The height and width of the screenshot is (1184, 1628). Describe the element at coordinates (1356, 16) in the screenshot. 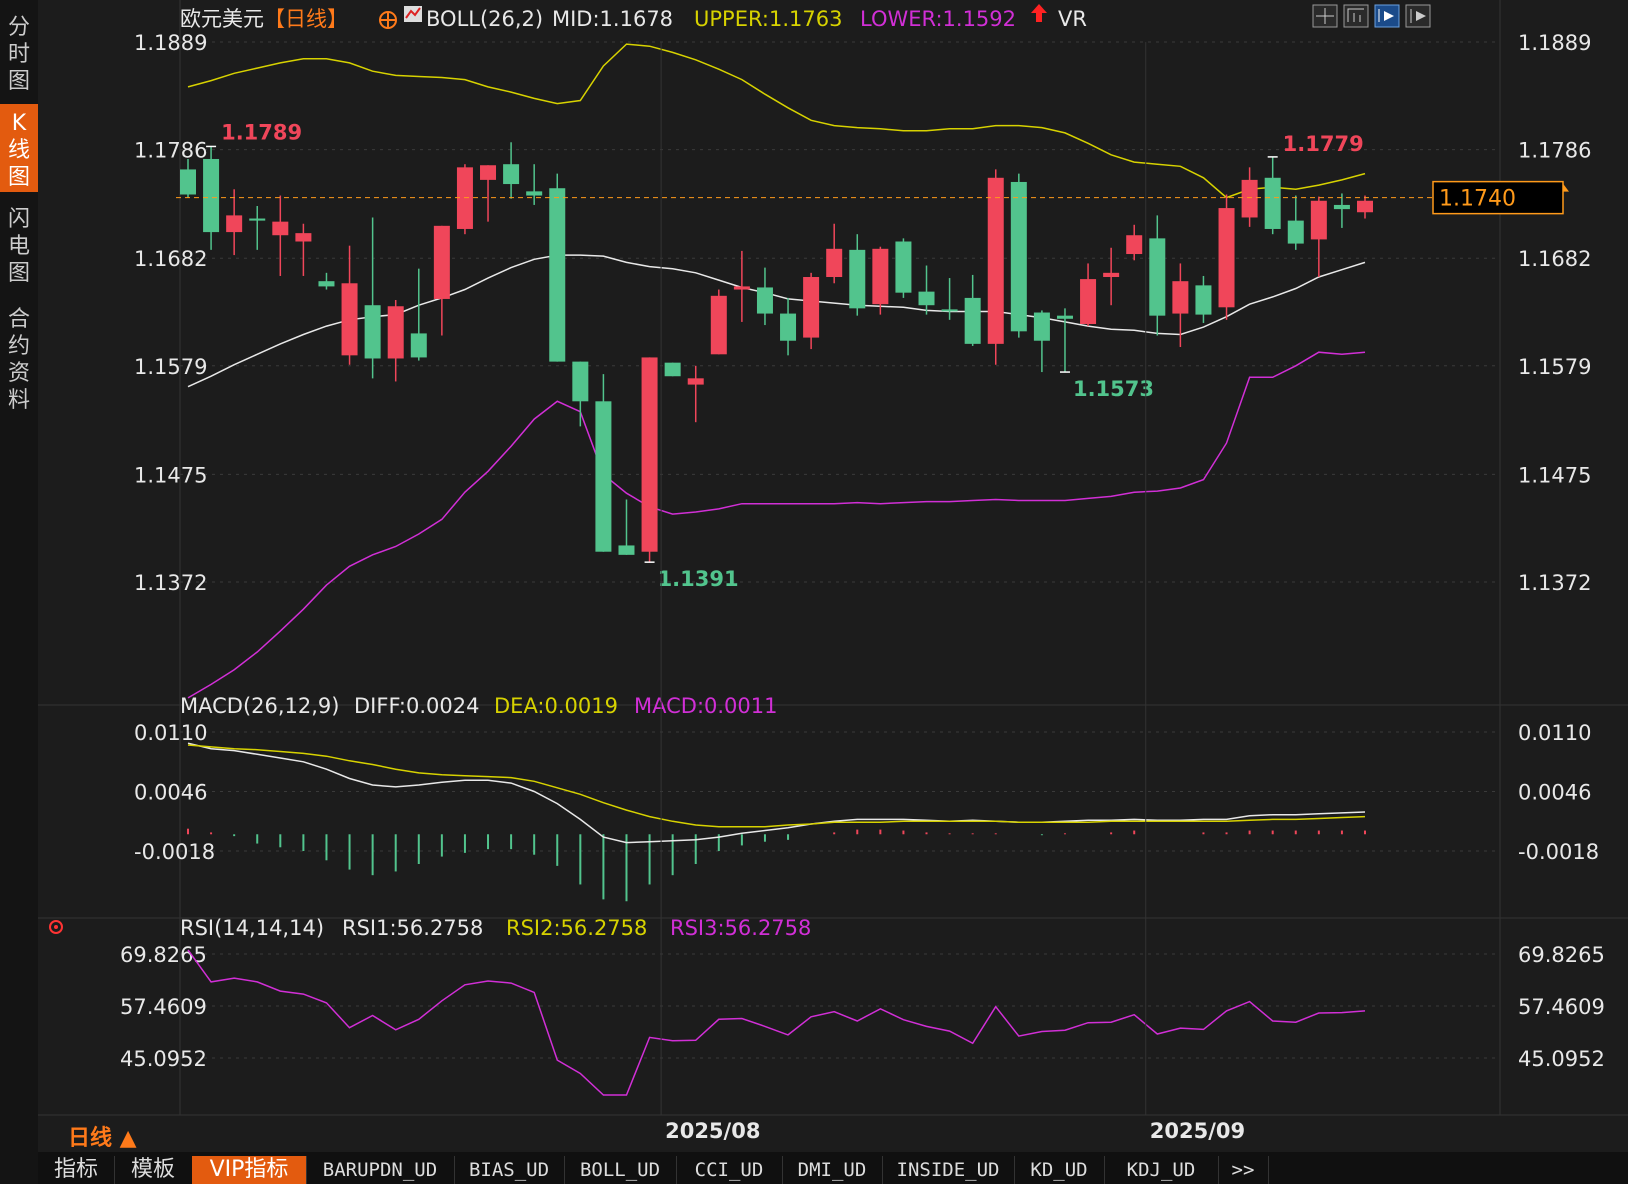

I see `chart-layout-icon` at that location.